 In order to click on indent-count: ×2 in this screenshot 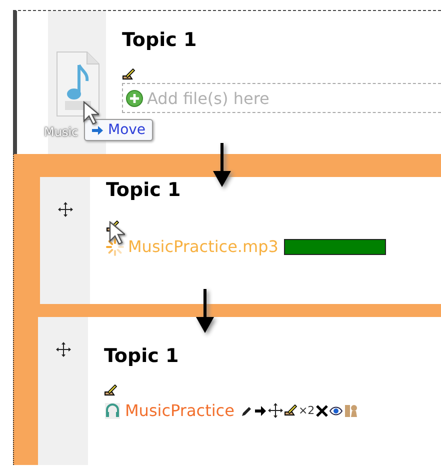, I will do `click(306, 410)`.